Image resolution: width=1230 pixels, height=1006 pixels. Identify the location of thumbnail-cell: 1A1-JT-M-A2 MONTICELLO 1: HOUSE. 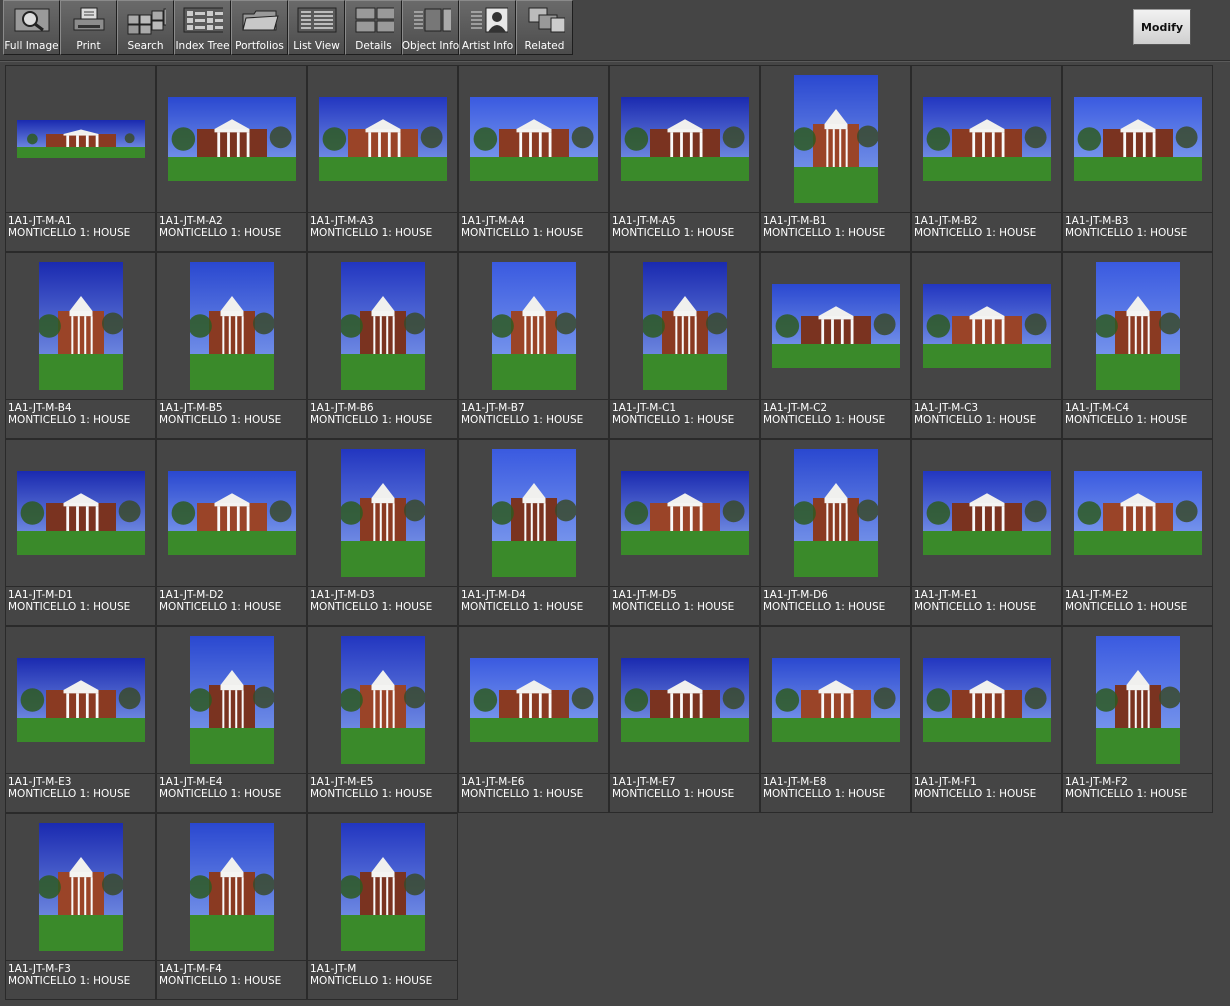
(231, 158).